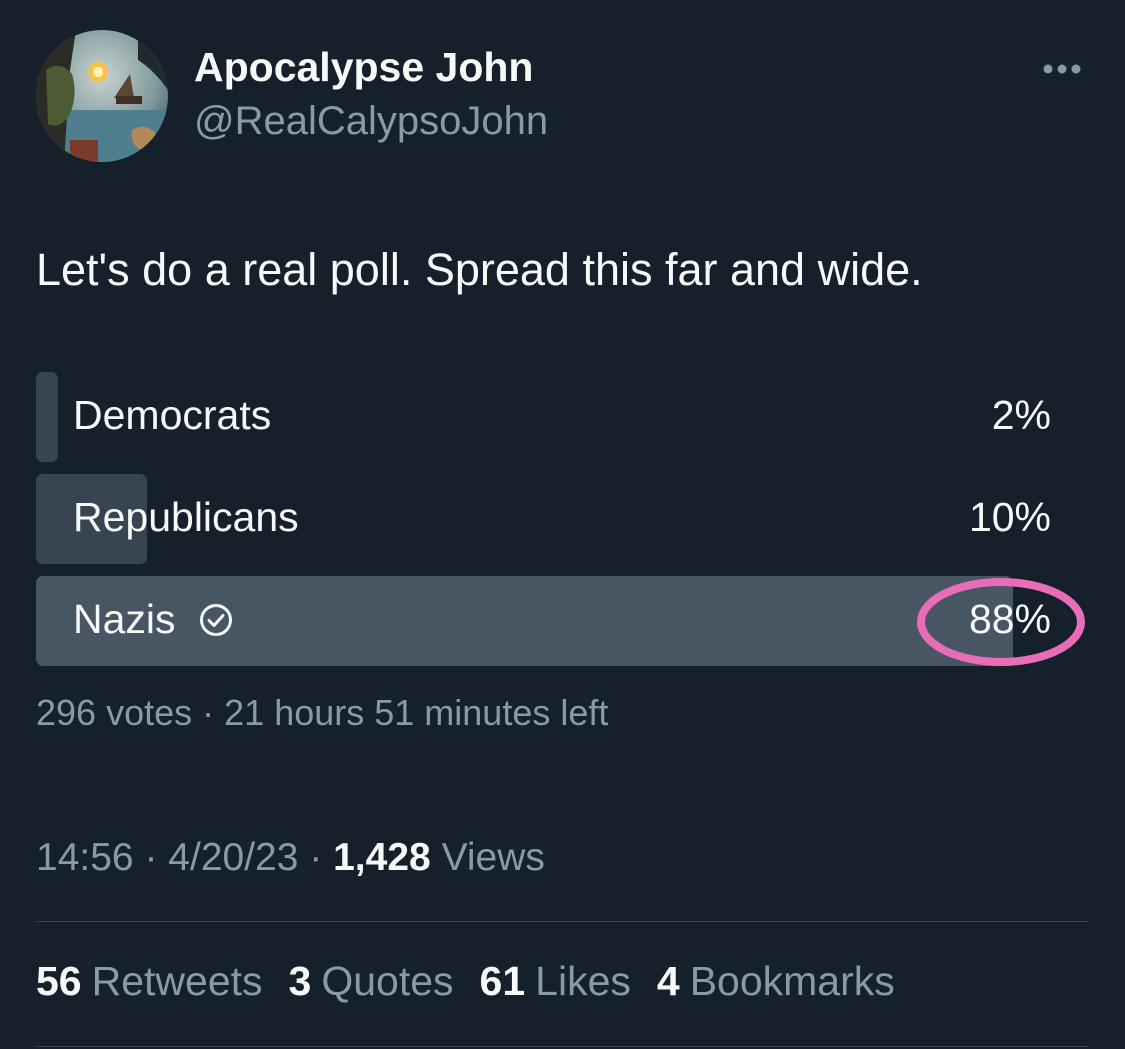  I want to click on poll-meta: 296 votes · 21 hours 51 minutes left, so click(322, 713).